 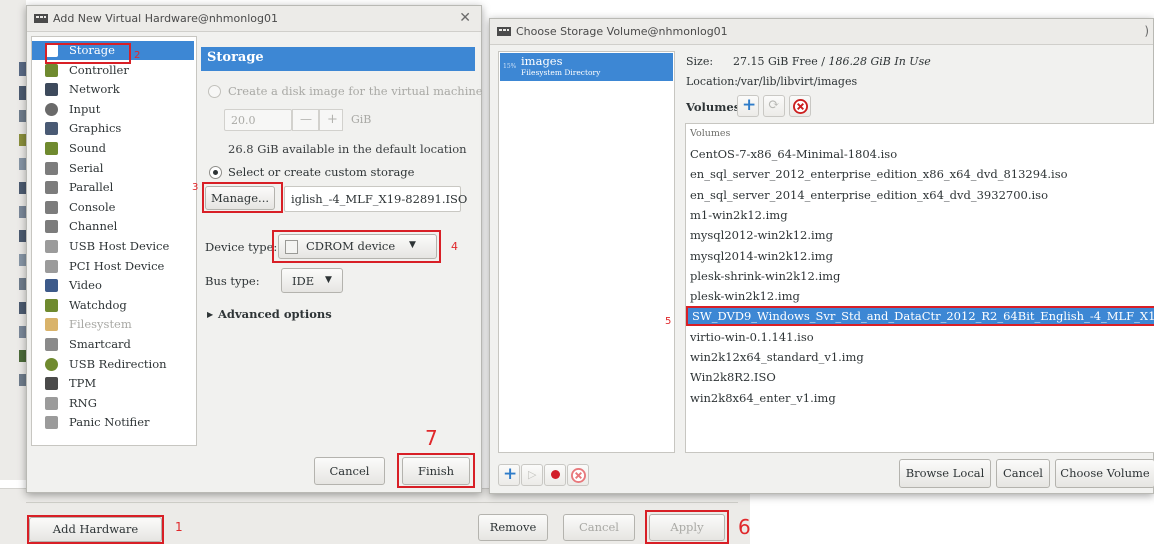 What do you see at coordinates (920, 215) in the screenshot?
I see `volume-row: m1-win2k12.img` at bounding box center [920, 215].